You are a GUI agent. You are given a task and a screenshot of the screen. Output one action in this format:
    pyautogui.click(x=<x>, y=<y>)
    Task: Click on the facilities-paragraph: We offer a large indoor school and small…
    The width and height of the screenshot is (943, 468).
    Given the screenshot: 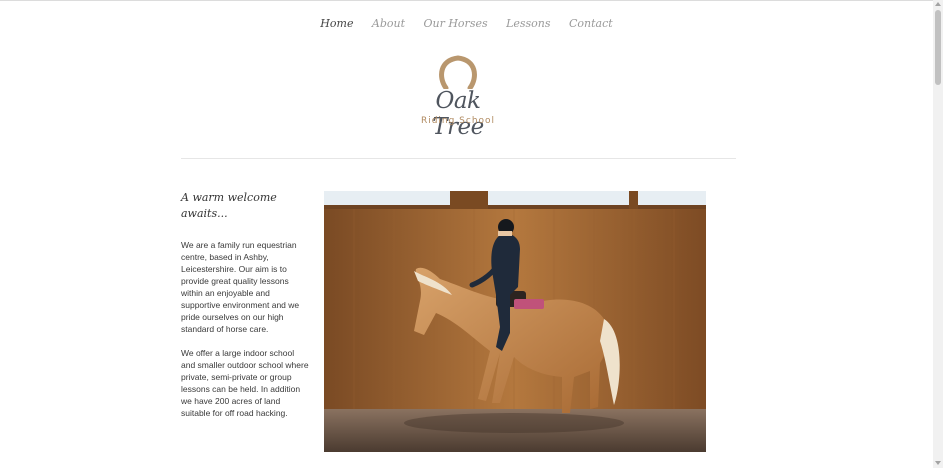 What is the action you would take?
    pyautogui.click(x=245, y=383)
    